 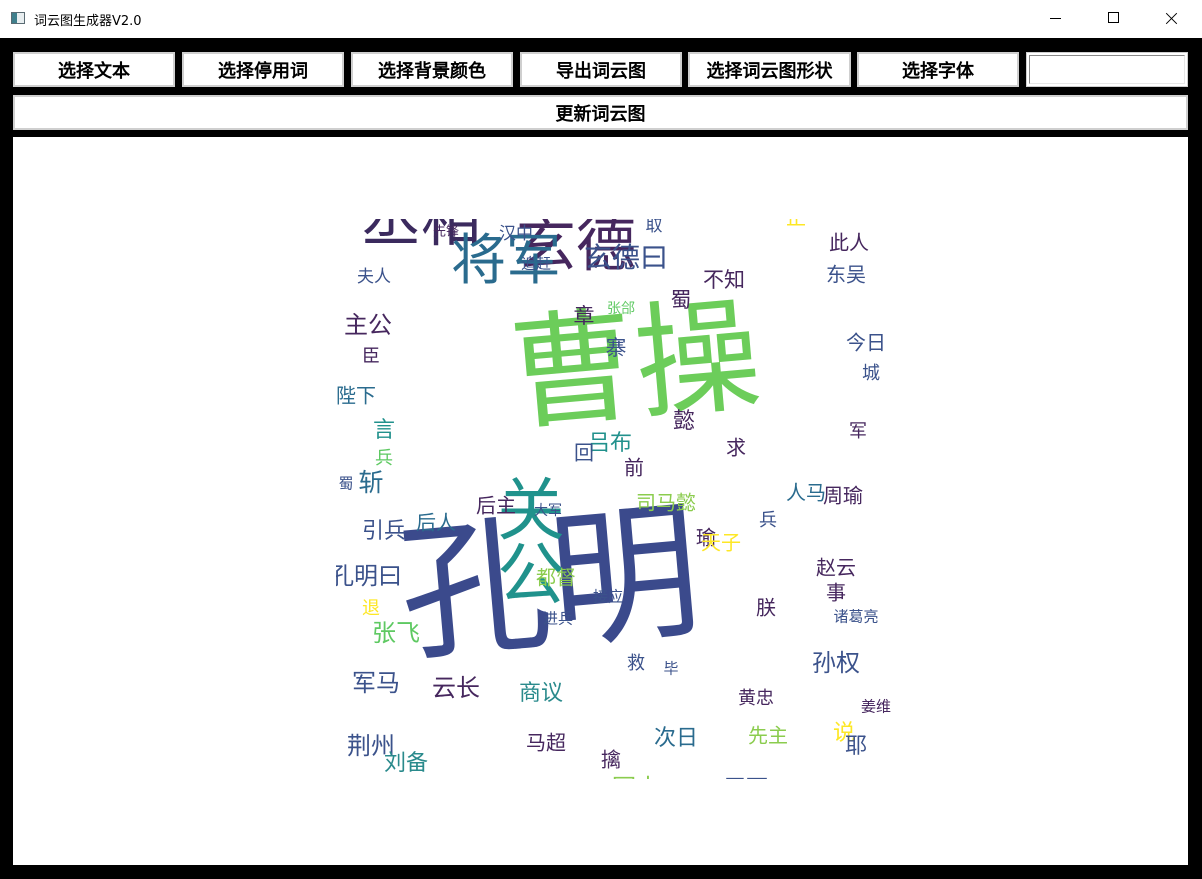 I want to click on font-input-field, so click(x=1107, y=69).